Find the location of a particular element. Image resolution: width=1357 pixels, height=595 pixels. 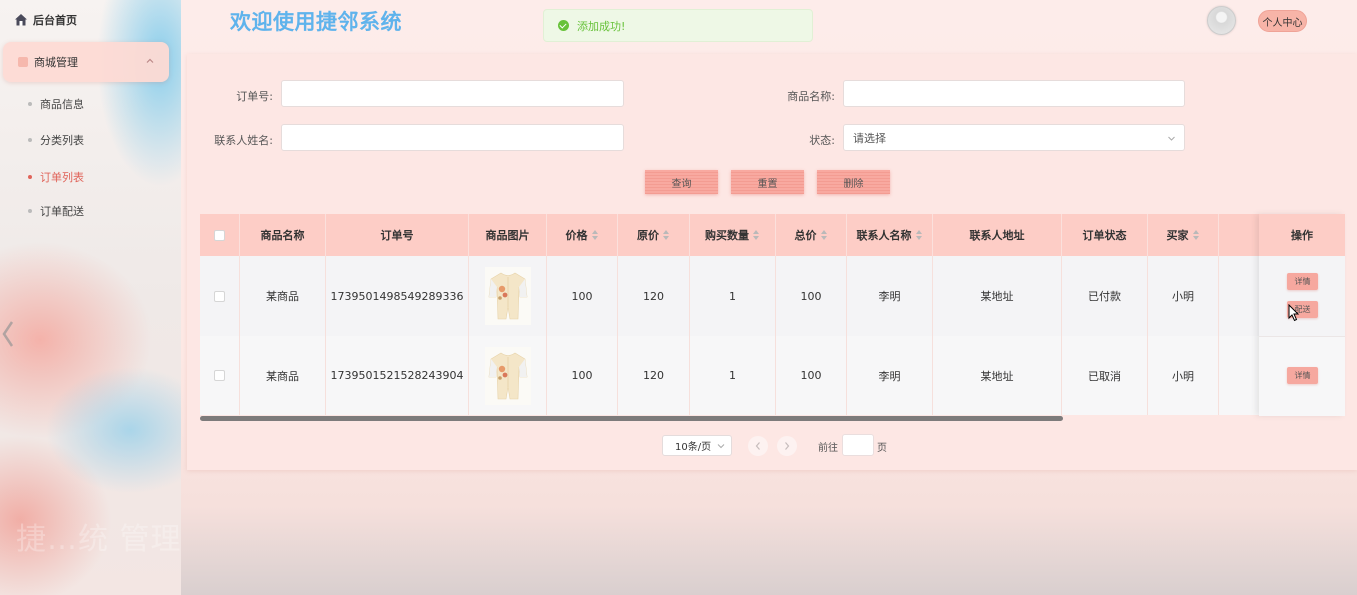

column-header: 订单状态 is located at coordinates (1105, 235).